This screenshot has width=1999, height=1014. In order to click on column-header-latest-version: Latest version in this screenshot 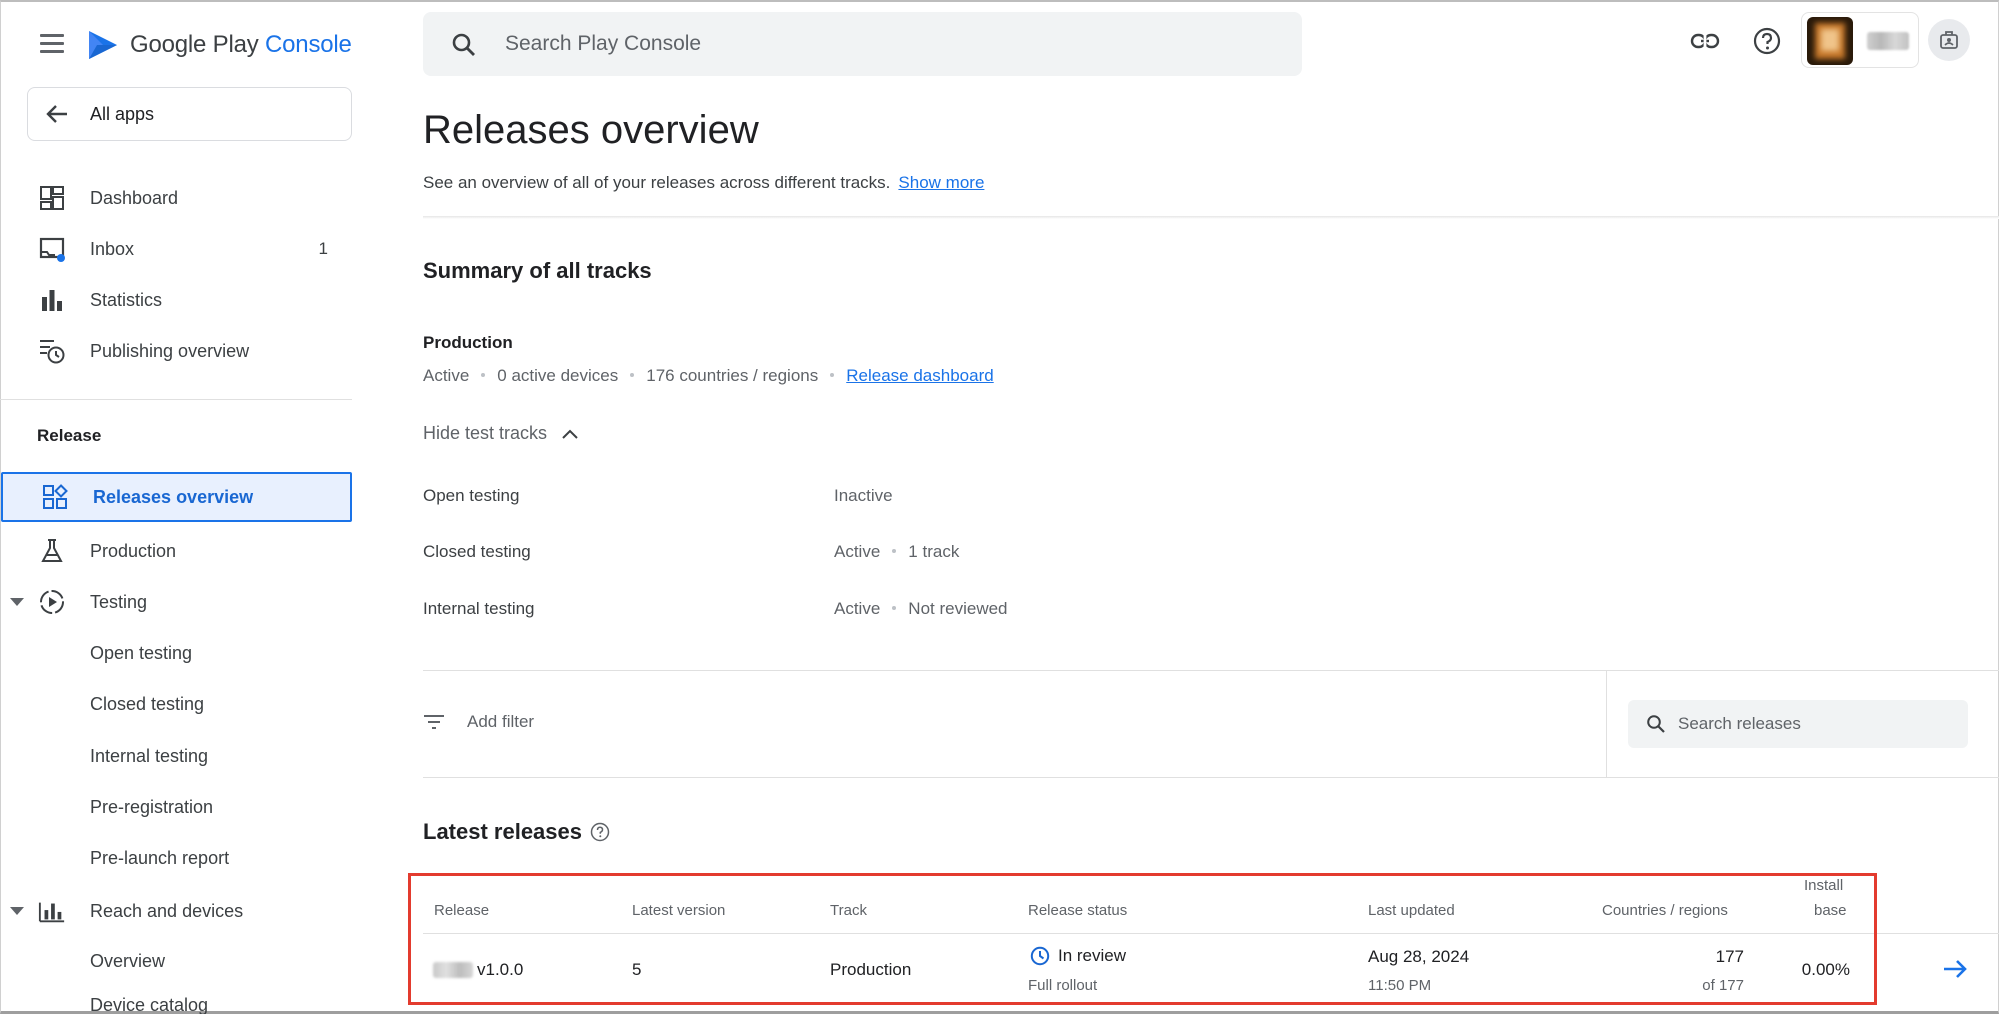, I will do `click(678, 910)`.